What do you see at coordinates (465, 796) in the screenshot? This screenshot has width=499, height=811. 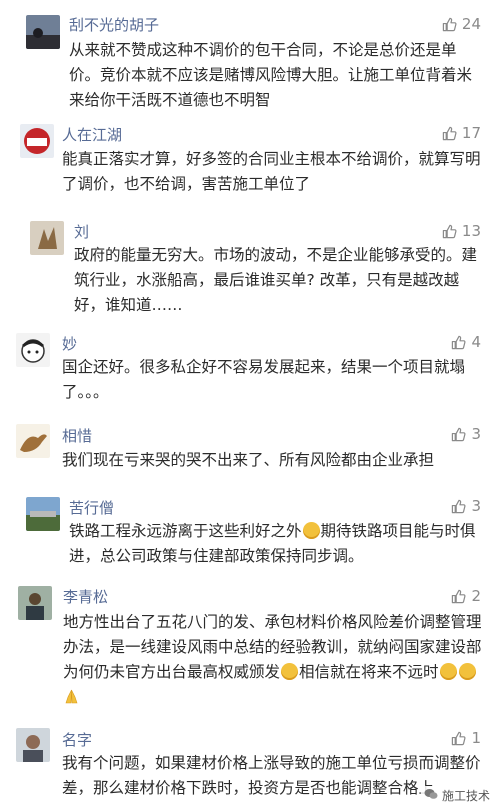 I see `watermark-text: 施工技术` at bounding box center [465, 796].